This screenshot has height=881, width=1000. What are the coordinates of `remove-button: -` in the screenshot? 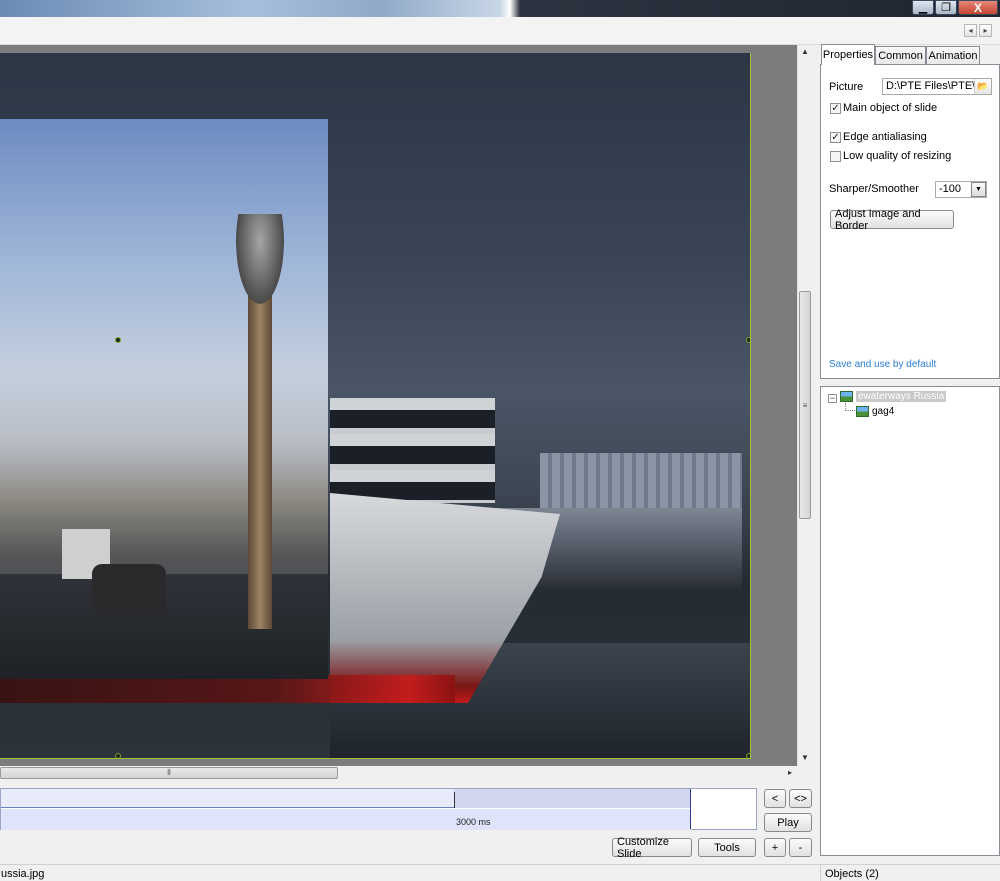 It's located at (800, 847).